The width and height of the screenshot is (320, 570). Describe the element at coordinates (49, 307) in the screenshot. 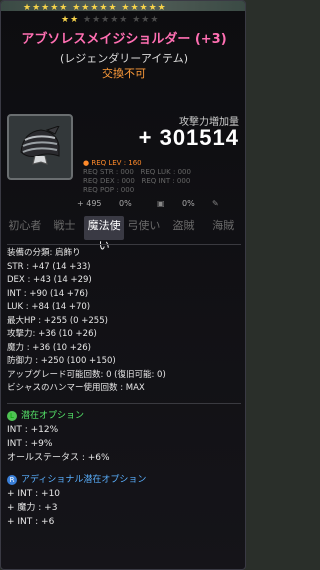

I see `stat-luk: LUK : +84 (14 +70)` at that location.